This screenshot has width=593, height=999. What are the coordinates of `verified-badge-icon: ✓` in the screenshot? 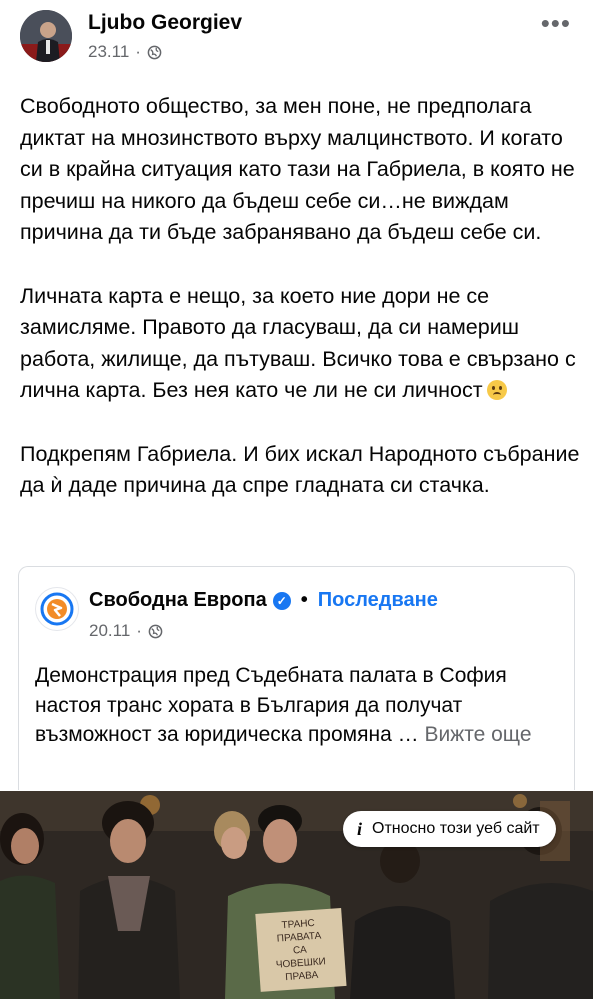 It's located at (281, 600).